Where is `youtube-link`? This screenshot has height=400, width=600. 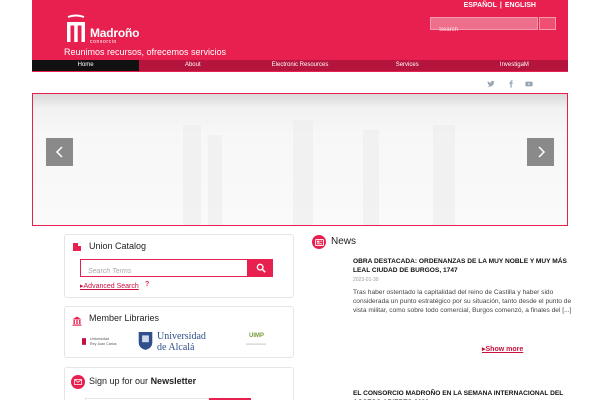
youtube-link is located at coordinates (529, 81).